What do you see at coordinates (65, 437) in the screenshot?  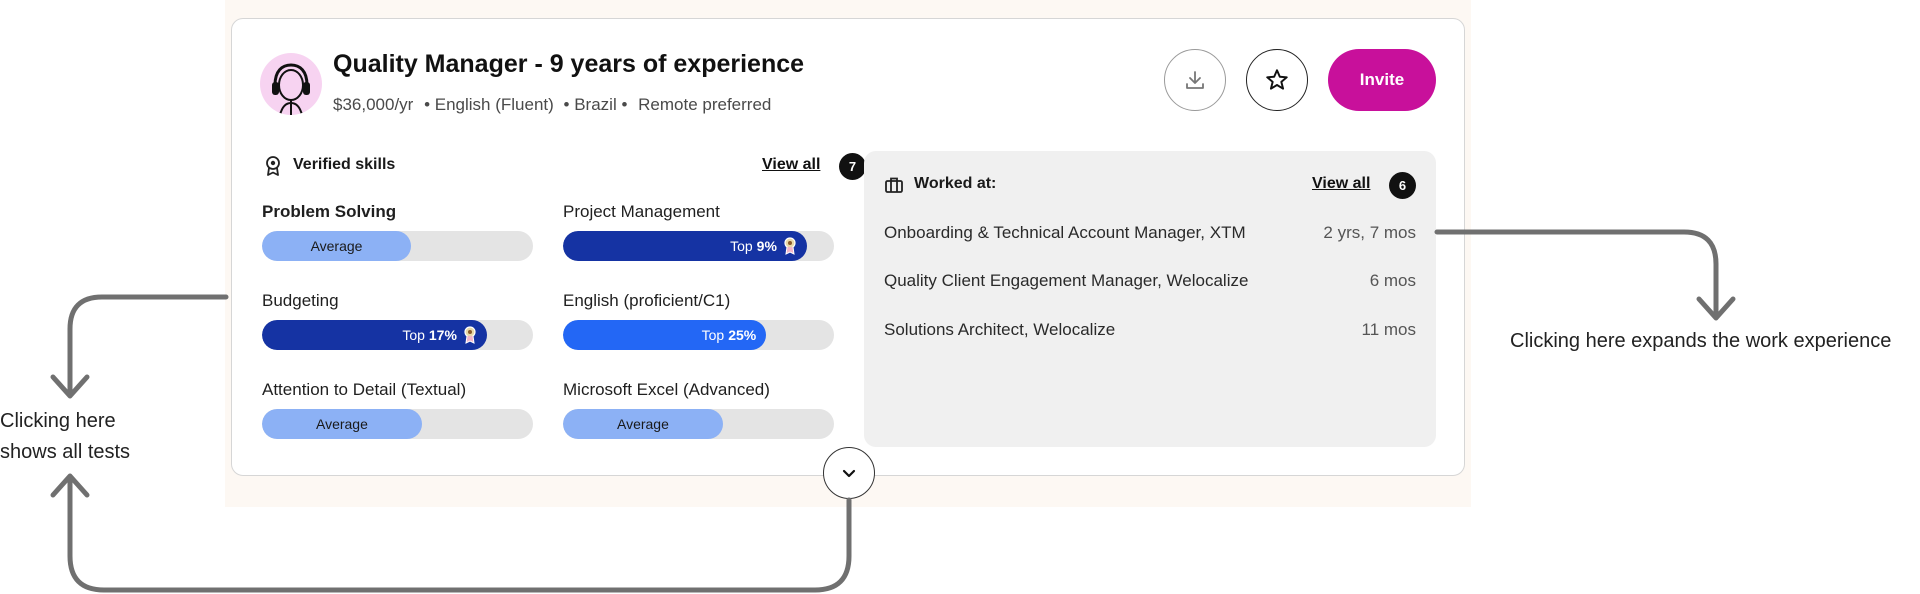 I see `left-annotation: Clicking here shows all tests` at bounding box center [65, 437].